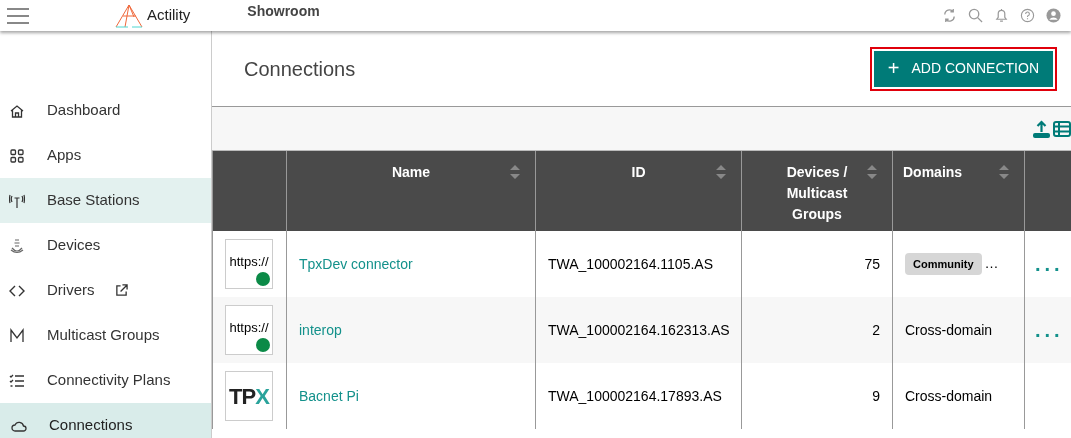 Image resolution: width=1071 pixels, height=438 pixels. Describe the element at coordinates (876, 395) in the screenshot. I see `table-cell: 9` at that location.